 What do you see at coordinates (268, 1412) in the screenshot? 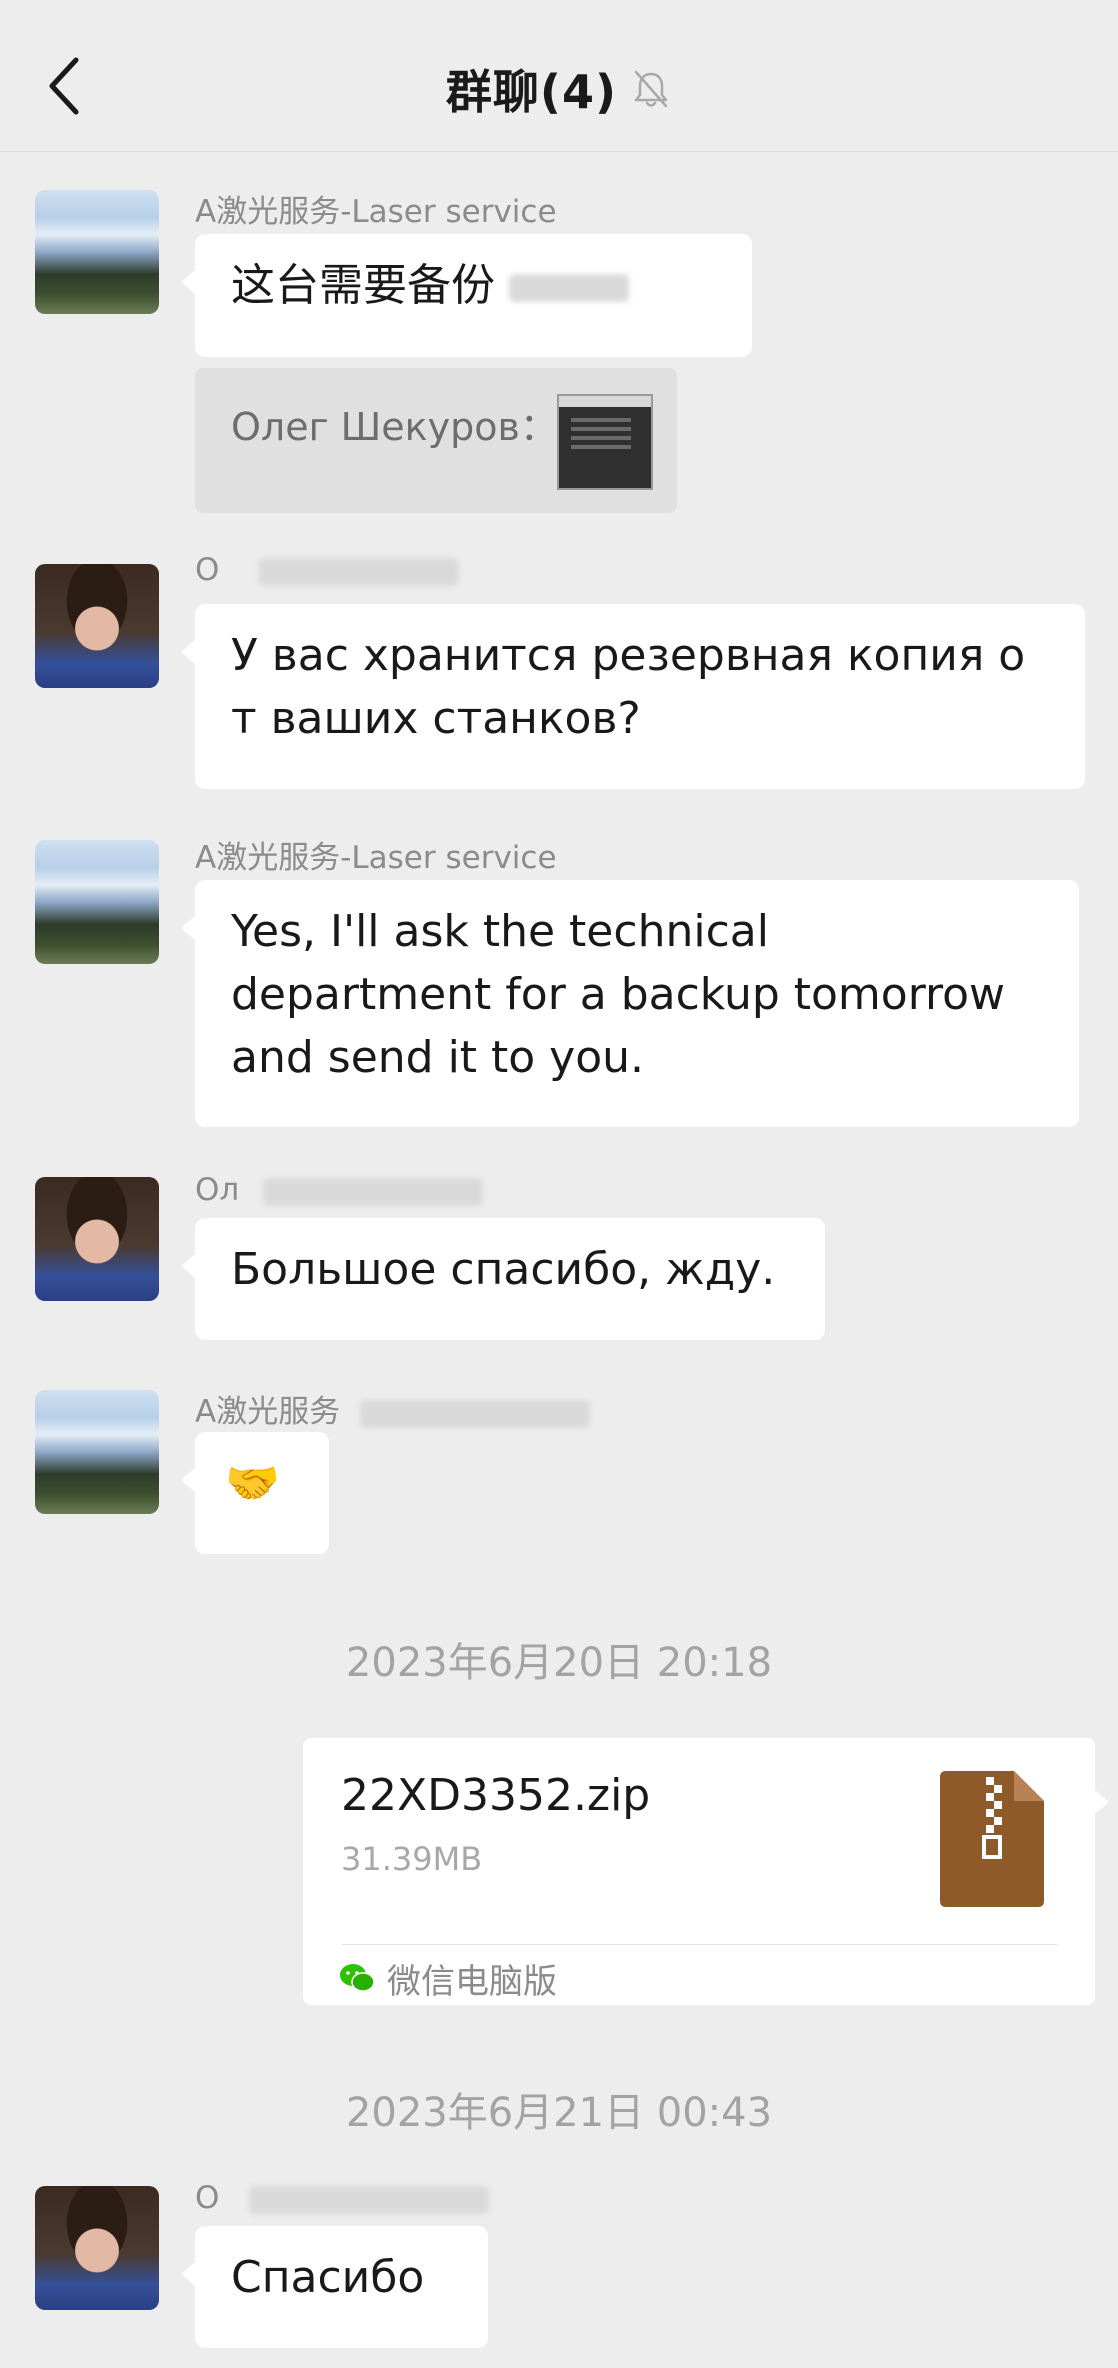
I see `sender-name-text: A激光服务` at bounding box center [268, 1412].